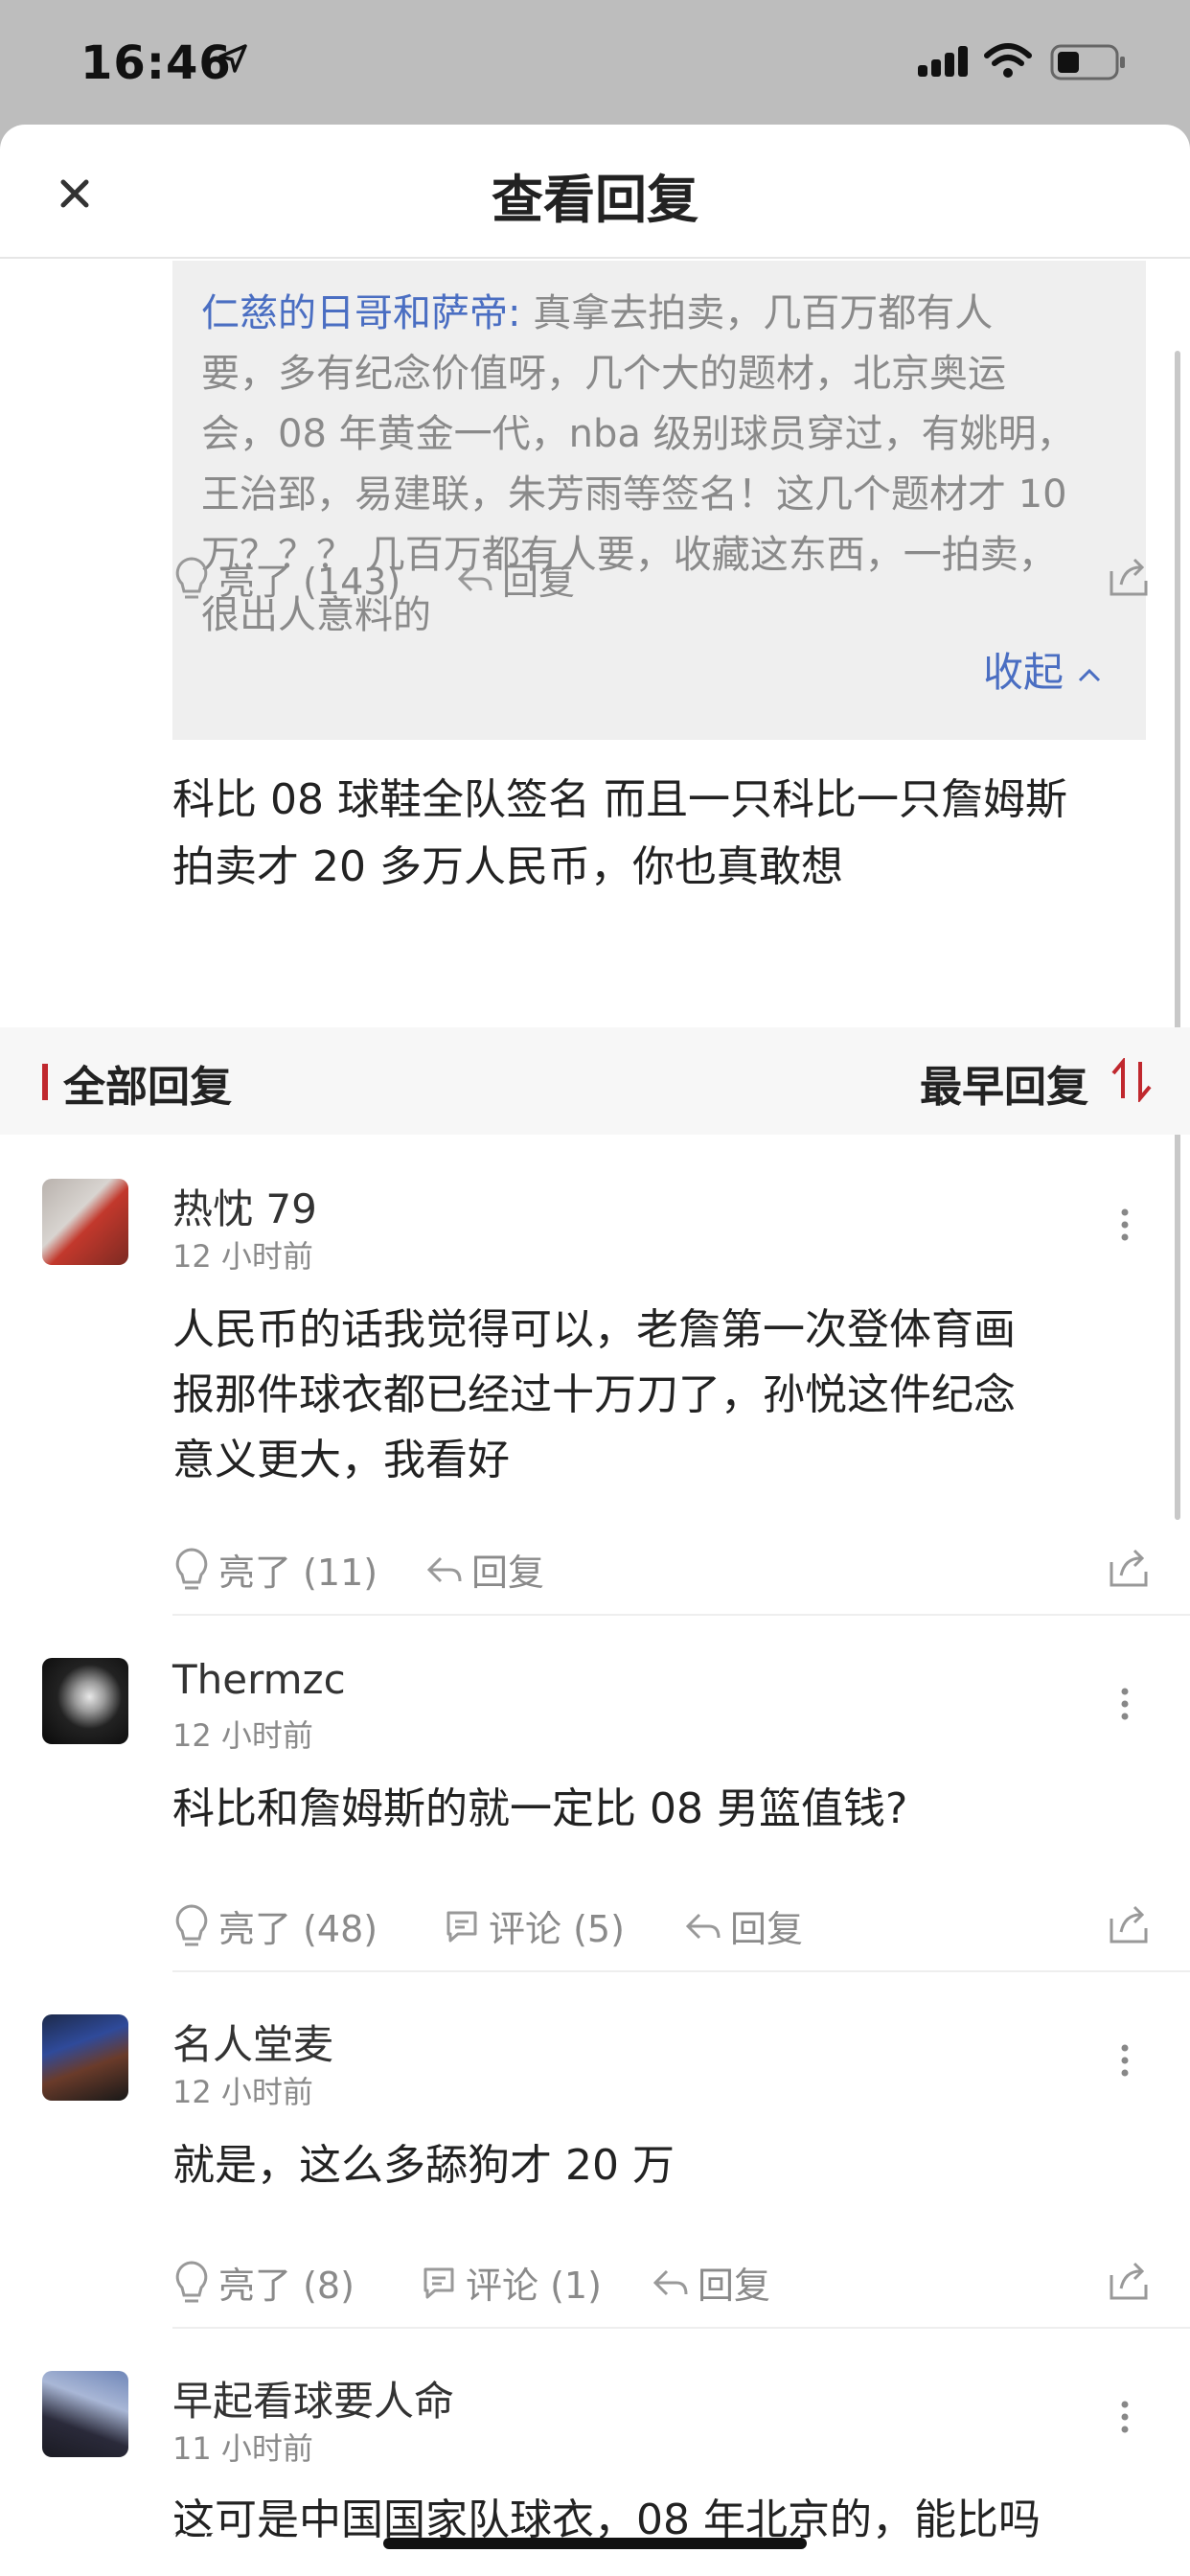 Image resolution: width=1190 pixels, height=2576 pixels. What do you see at coordinates (661, 1928) in the screenshot?
I see `comment-actions: 亮了 (48) 评论 (5) 回复` at bounding box center [661, 1928].